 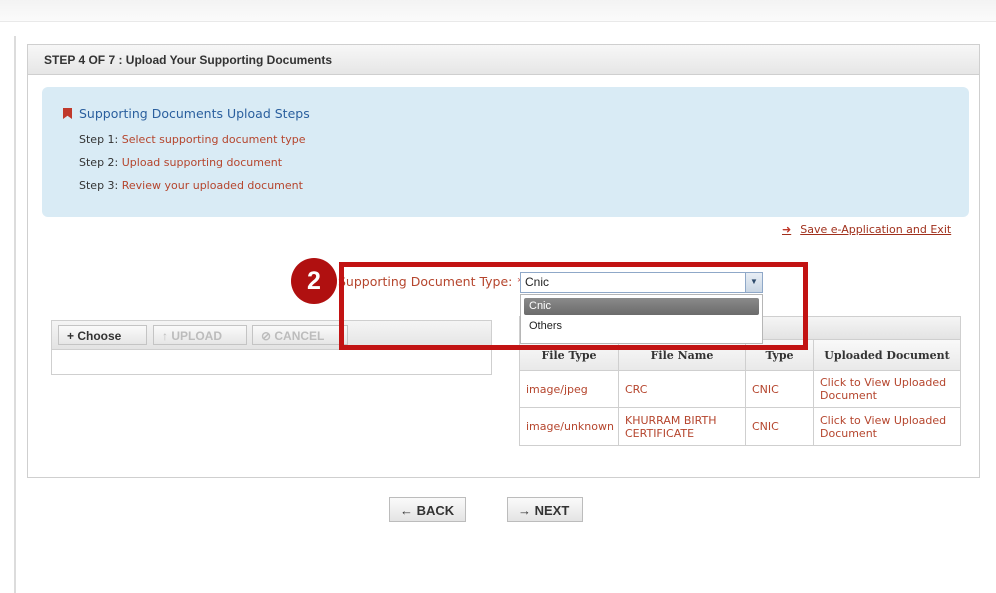 I want to click on upload-button: ↑ UPLOAD, so click(x=200, y=335).